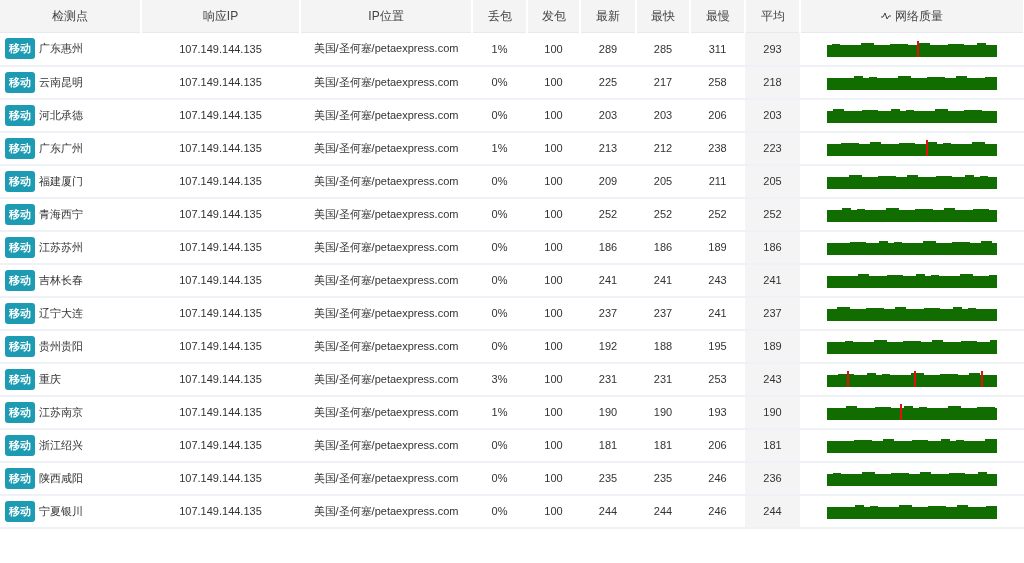 The width and height of the screenshot is (1024, 563). What do you see at coordinates (61, 180) in the screenshot?
I see `node-name: 福建厦门` at bounding box center [61, 180].